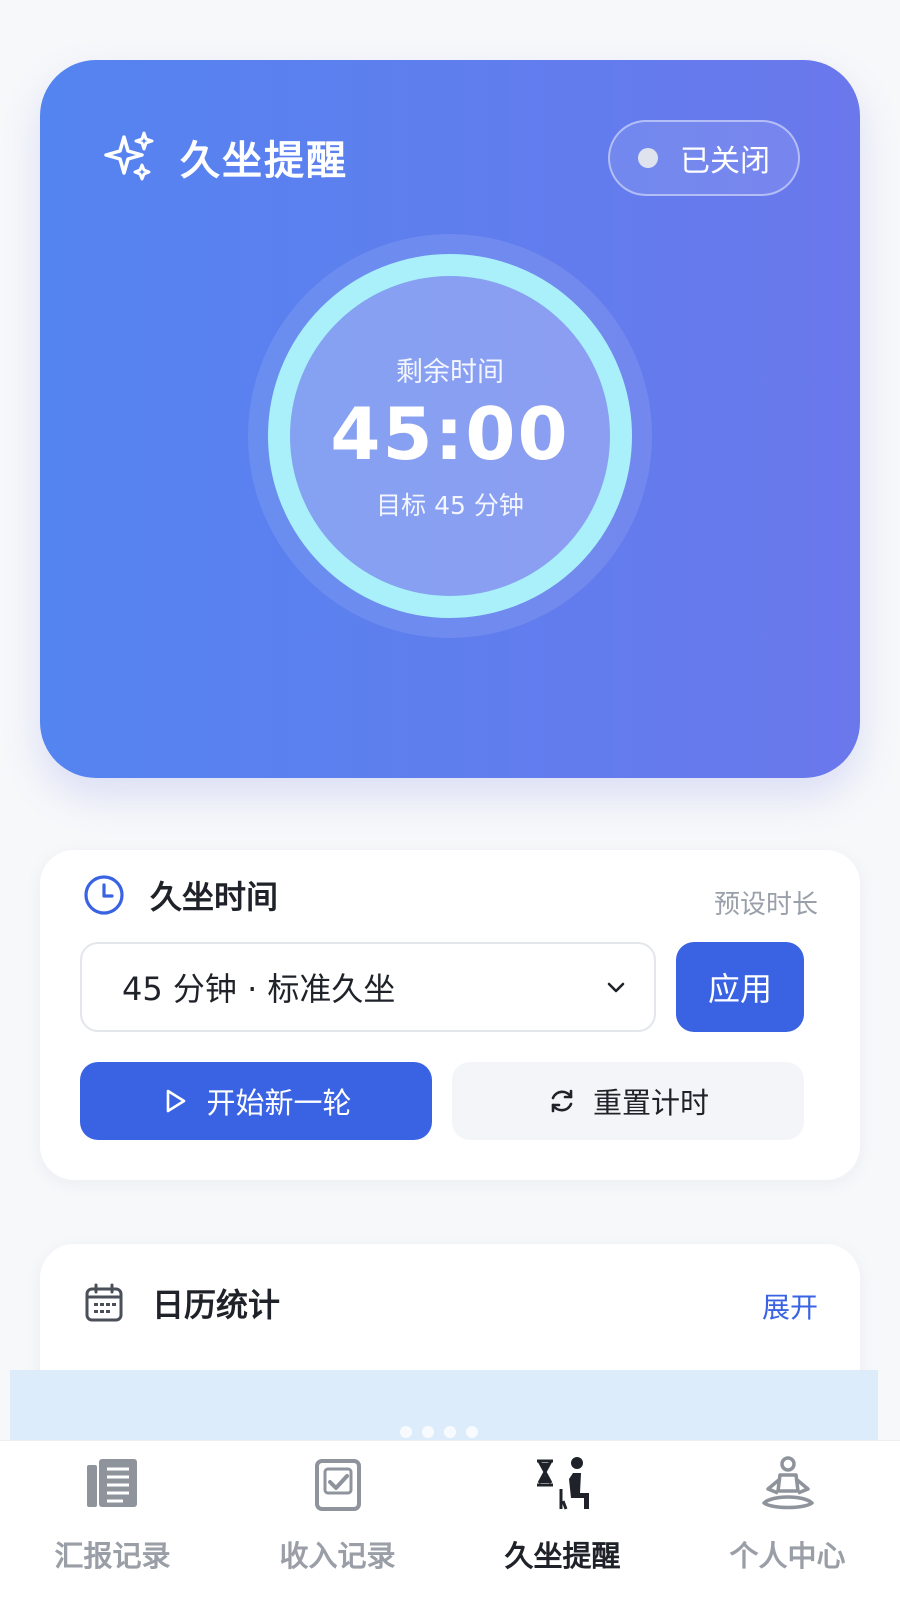 This screenshot has width=900, height=1600. What do you see at coordinates (104, 895) in the screenshot?
I see `clock-icon` at bounding box center [104, 895].